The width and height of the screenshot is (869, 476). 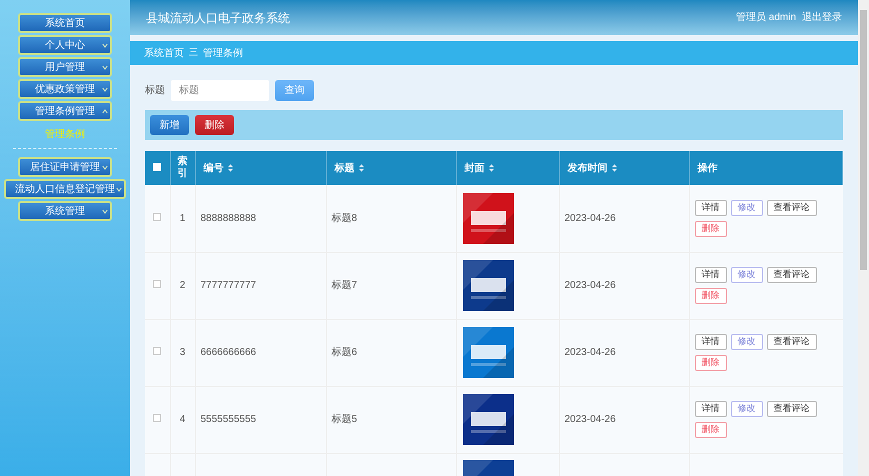 I want to click on table-cell: 标题5, so click(x=345, y=419).